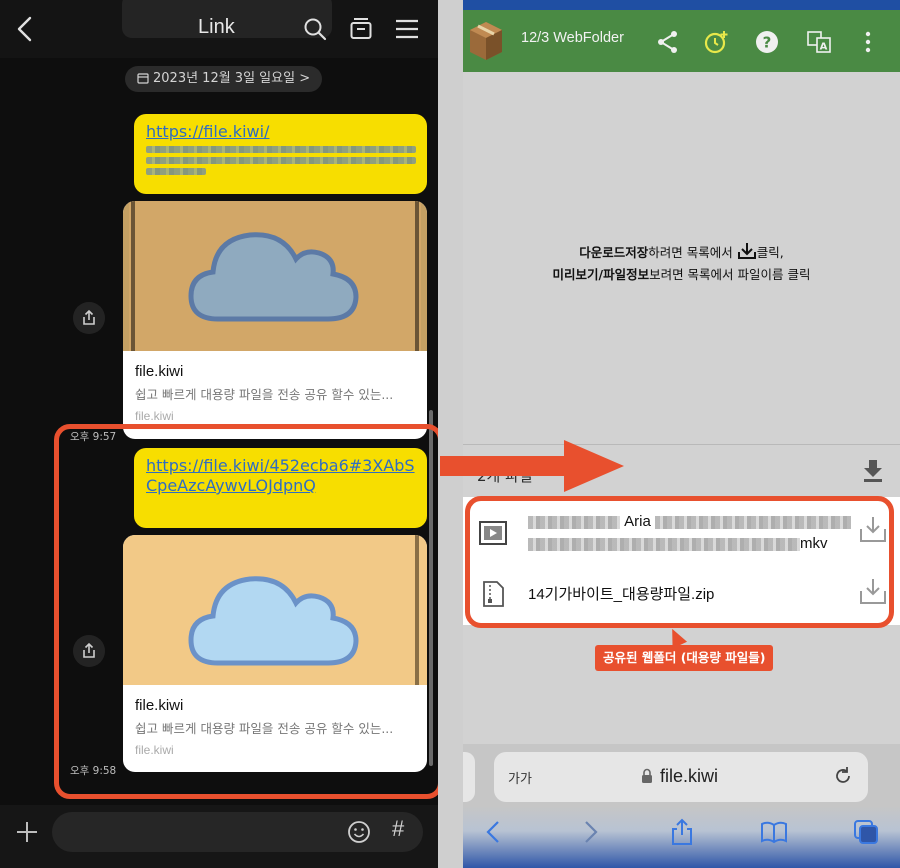 The image size is (900, 868). Describe the element at coordinates (614, 252) in the screenshot. I see `instruction-bold-1: 다운로드저장` at that location.